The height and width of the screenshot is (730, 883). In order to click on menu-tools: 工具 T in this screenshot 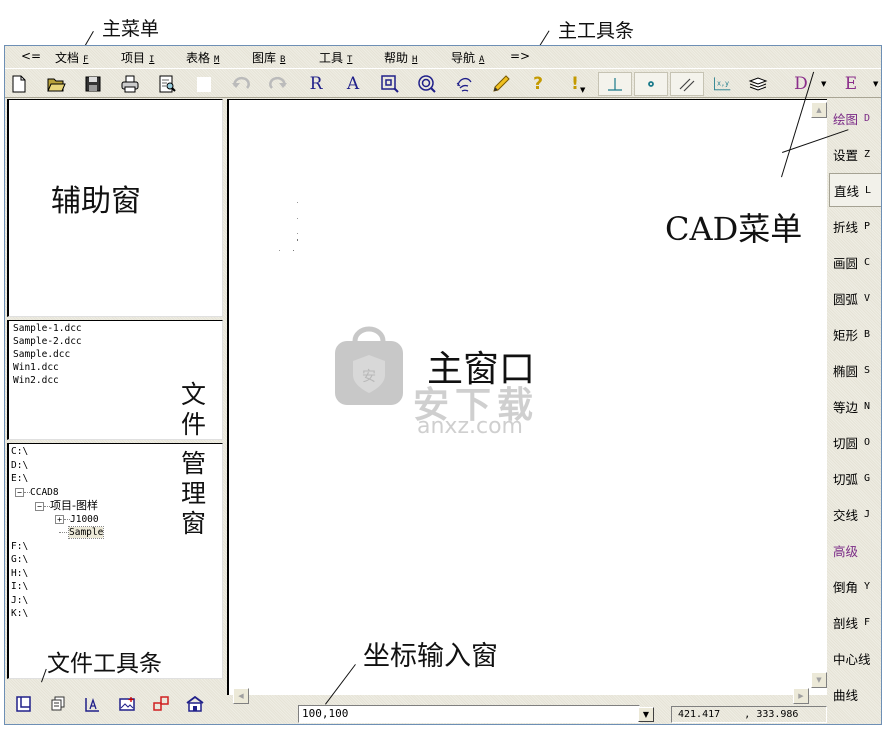, I will do `click(335, 57)`.